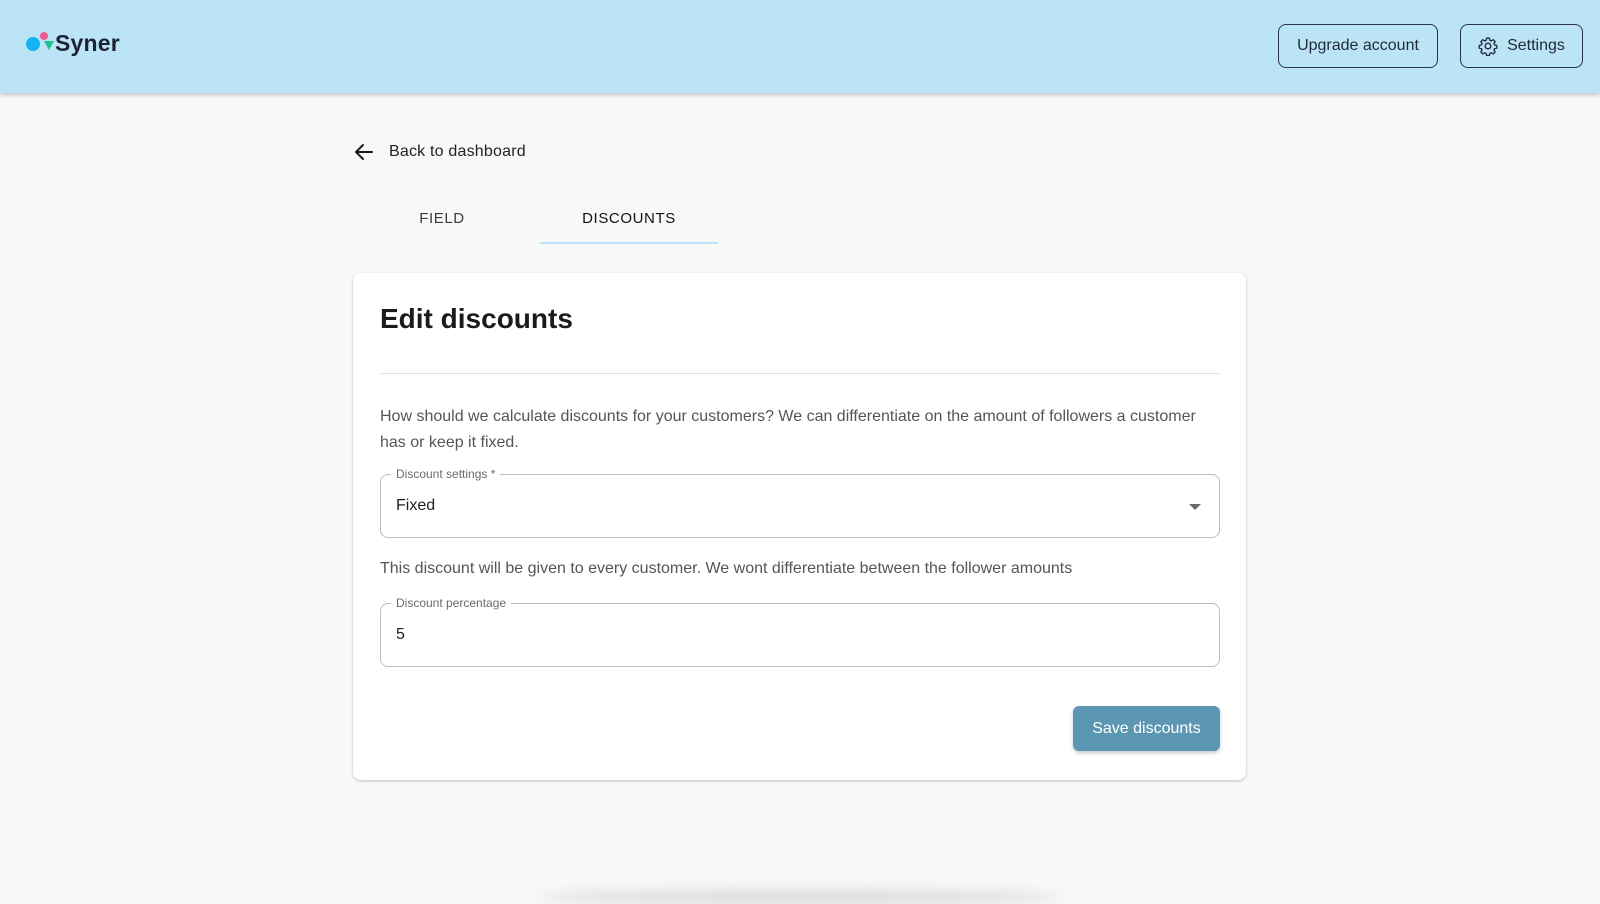  I want to click on upgrade-account-label: Upgrade account, so click(1358, 45).